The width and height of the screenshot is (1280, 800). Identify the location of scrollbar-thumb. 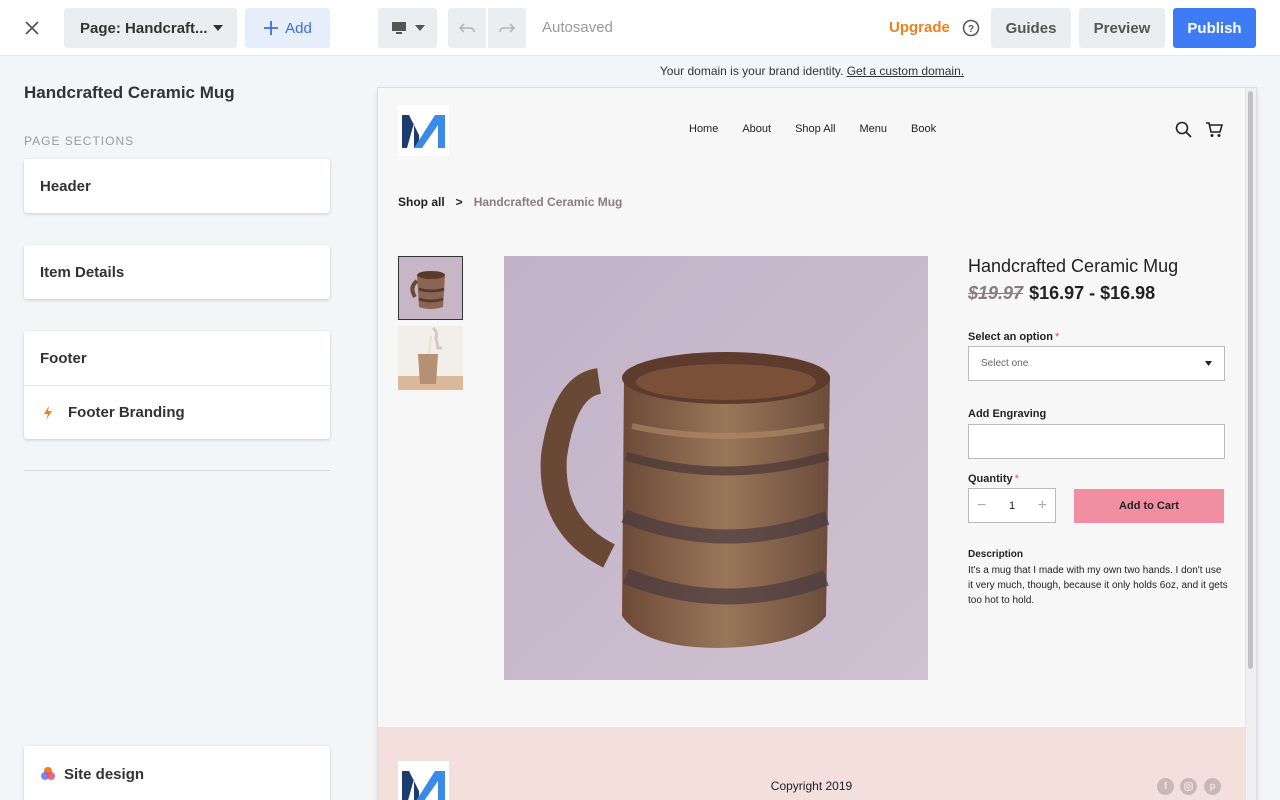
(1250, 380).